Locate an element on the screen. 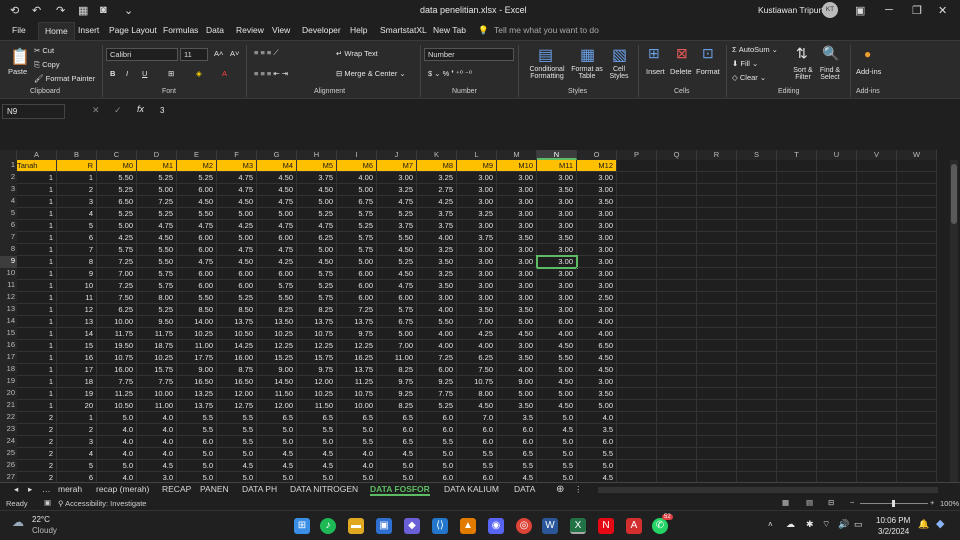  accessibility-status: ⚲ Accessibility: Investigate is located at coordinates (102, 503).